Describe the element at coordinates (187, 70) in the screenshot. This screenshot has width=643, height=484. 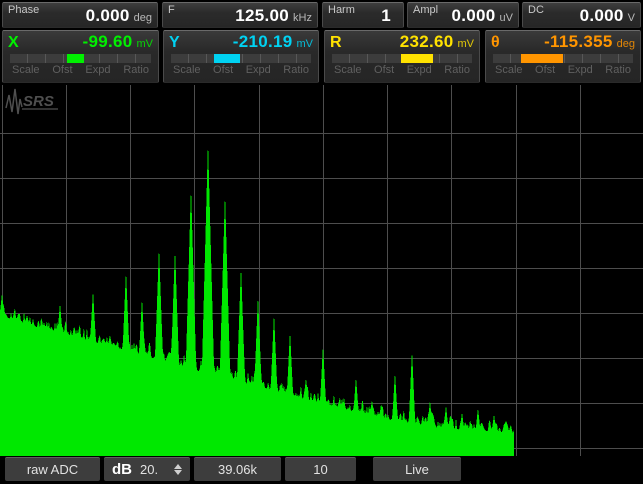
I see `channel-y-scale-button: Scale` at that location.